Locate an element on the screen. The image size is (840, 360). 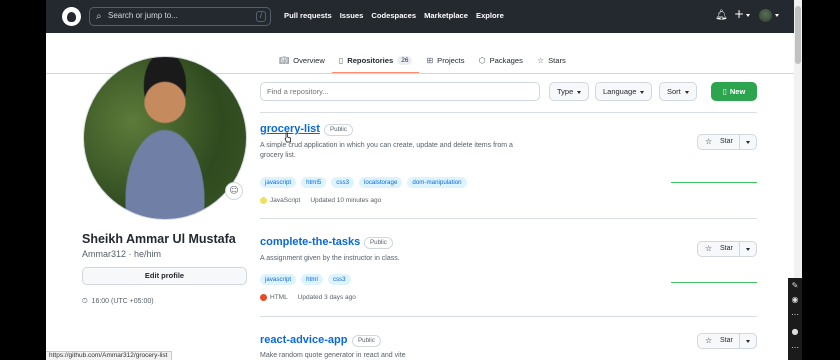
tab-label: Overview is located at coordinates (309, 60).